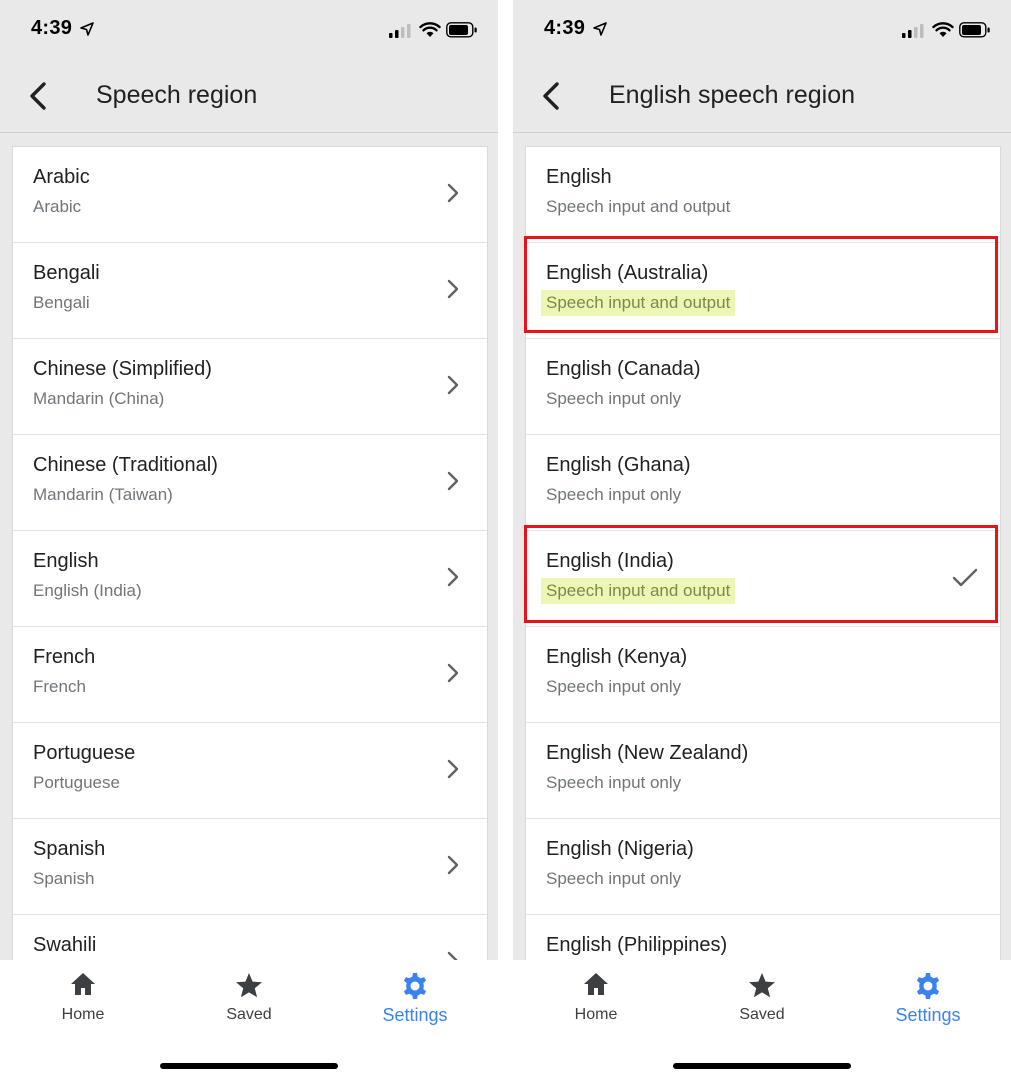  What do you see at coordinates (763, 387) in the screenshot?
I see `list-item: English (Canada) Speech input only` at bounding box center [763, 387].